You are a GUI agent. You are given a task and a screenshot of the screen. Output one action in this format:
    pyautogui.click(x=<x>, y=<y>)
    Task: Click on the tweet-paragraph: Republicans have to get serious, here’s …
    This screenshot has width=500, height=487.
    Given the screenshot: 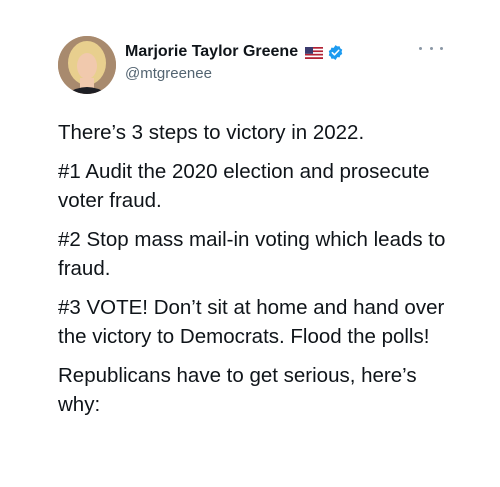 What is the action you would take?
    pyautogui.click(x=237, y=390)
    